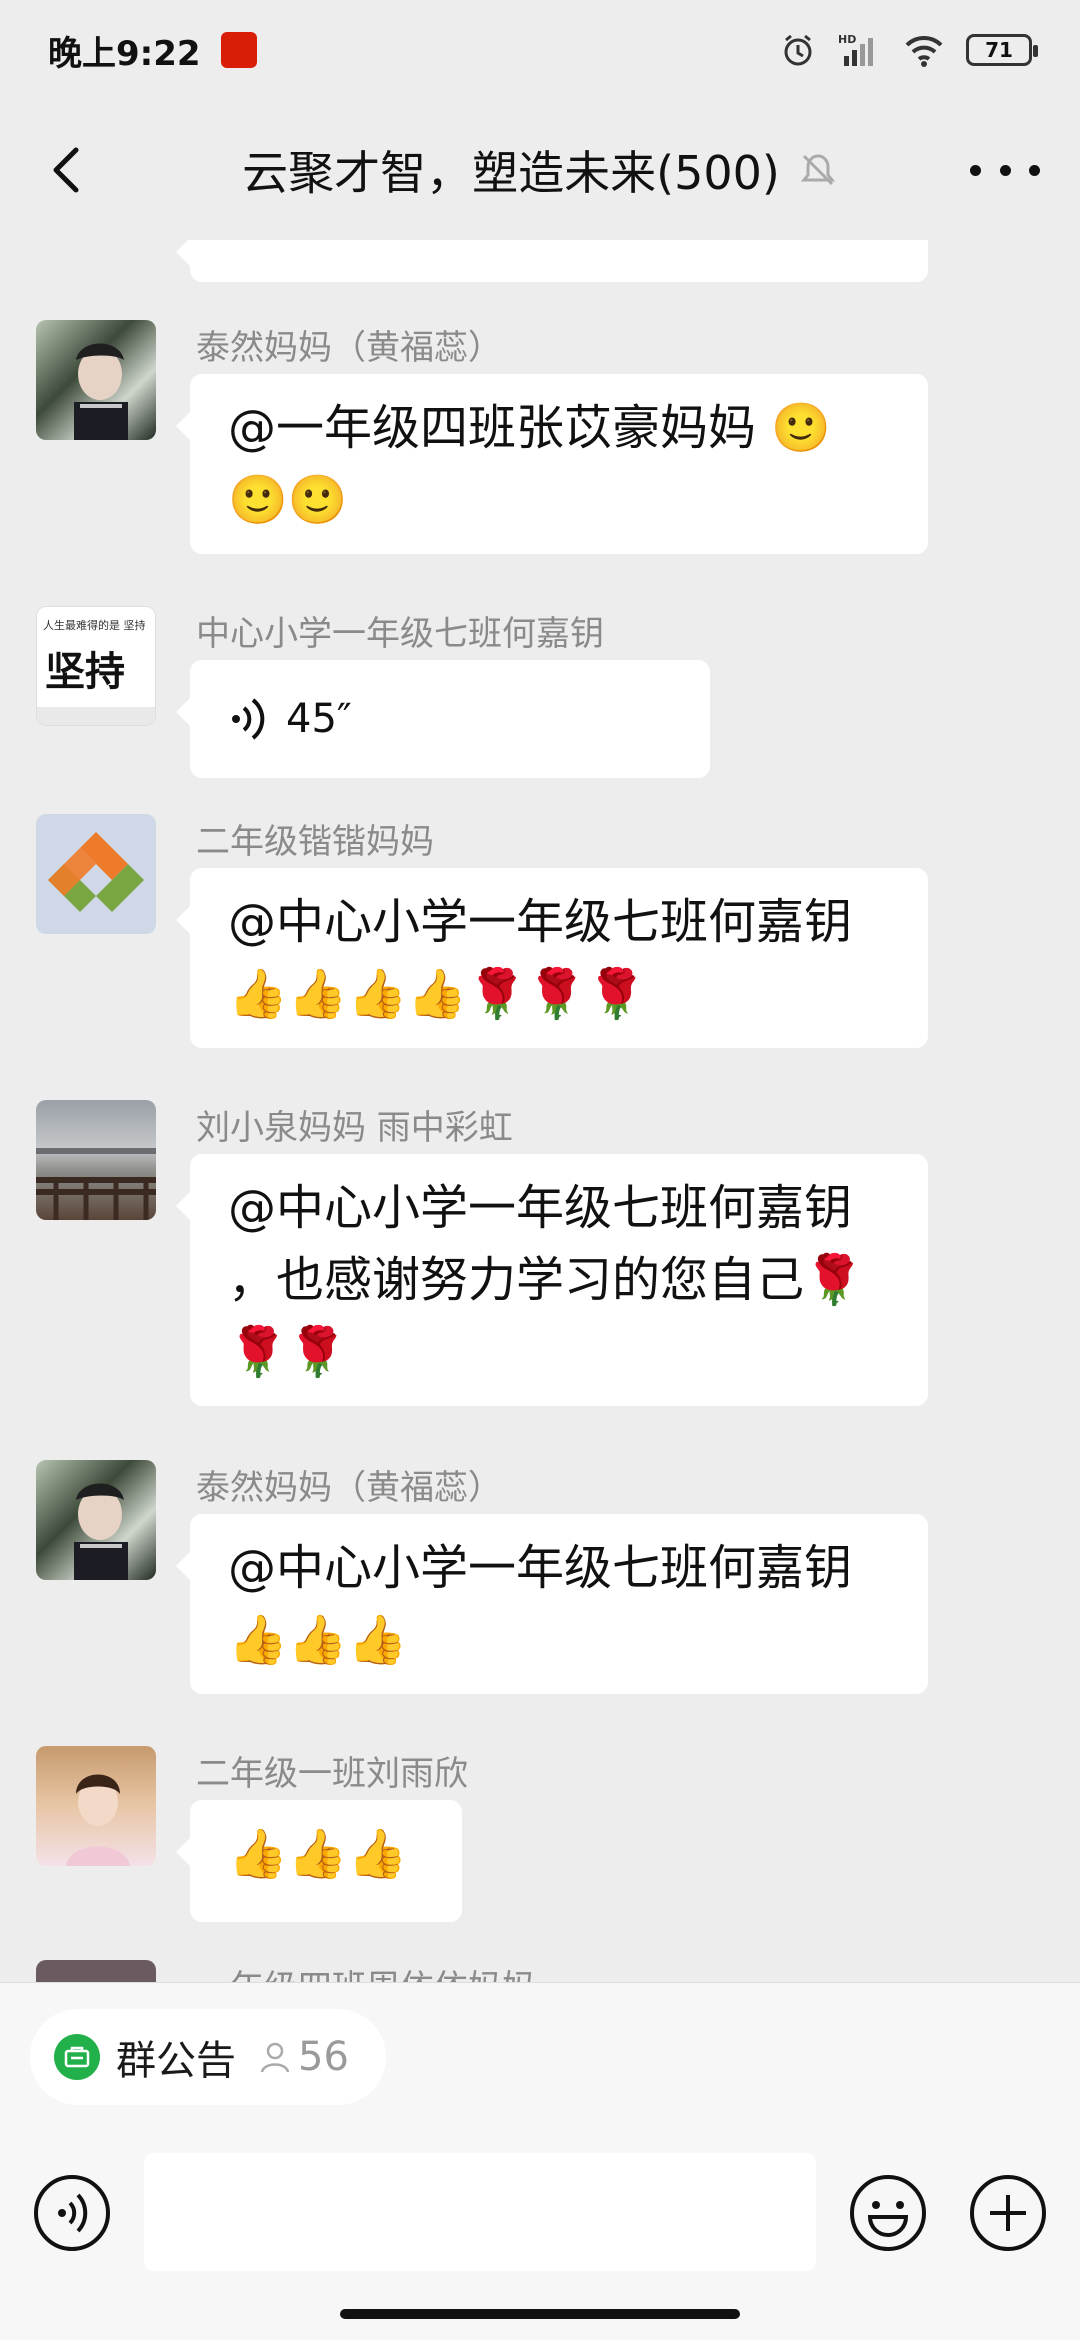 This screenshot has height=2340, width=1080. What do you see at coordinates (400, 634) in the screenshot?
I see `sender-name: 中心小学一年级七班何嘉钥` at bounding box center [400, 634].